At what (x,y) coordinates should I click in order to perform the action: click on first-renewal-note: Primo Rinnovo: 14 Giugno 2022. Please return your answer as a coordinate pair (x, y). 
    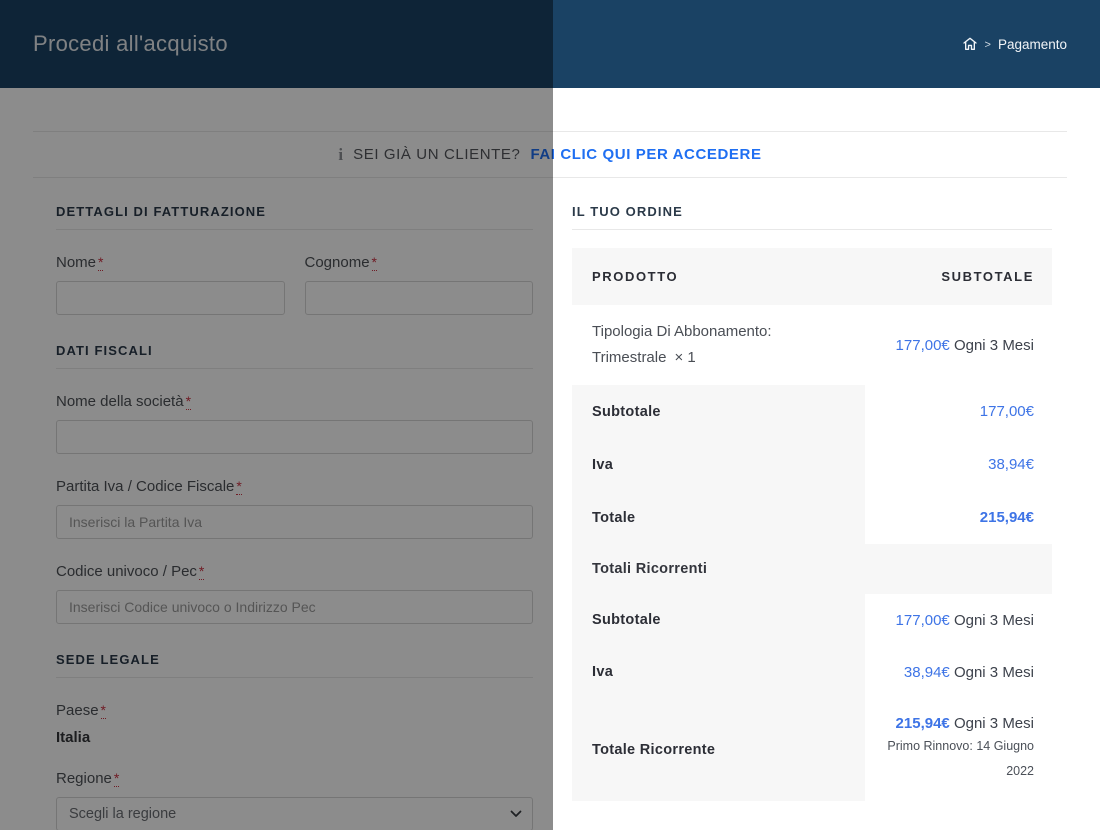
    Looking at the image, I should click on (960, 758).